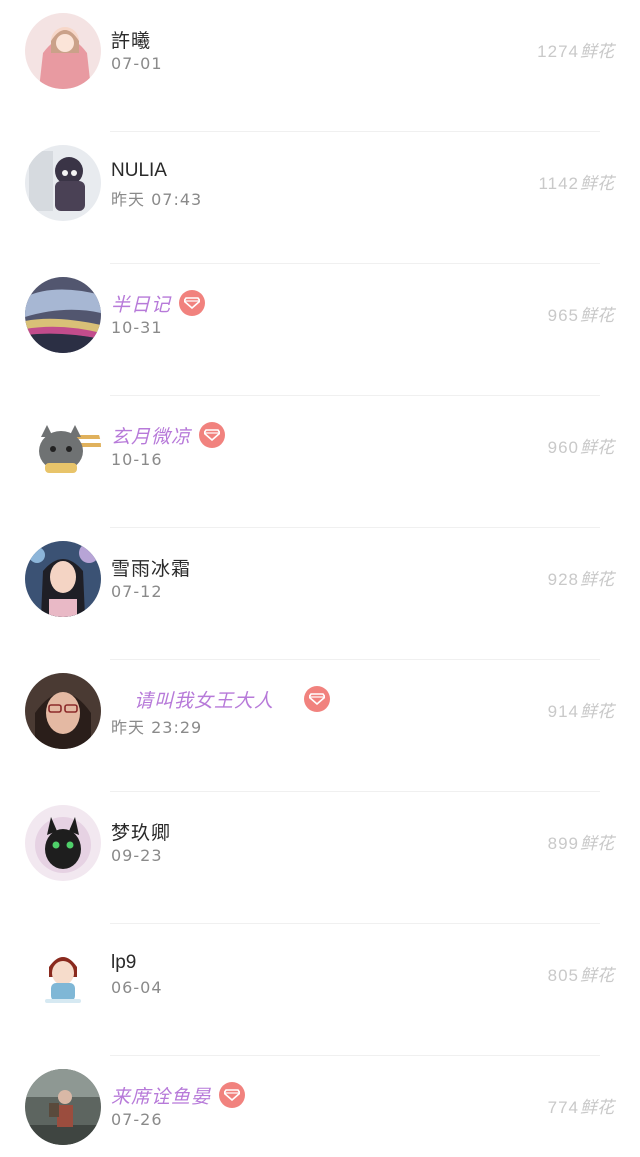 Image resolution: width=640 pixels, height=1157 pixels. What do you see at coordinates (141, 831) in the screenshot?
I see `user-name: 梦玖卿` at bounding box center [141, 831].